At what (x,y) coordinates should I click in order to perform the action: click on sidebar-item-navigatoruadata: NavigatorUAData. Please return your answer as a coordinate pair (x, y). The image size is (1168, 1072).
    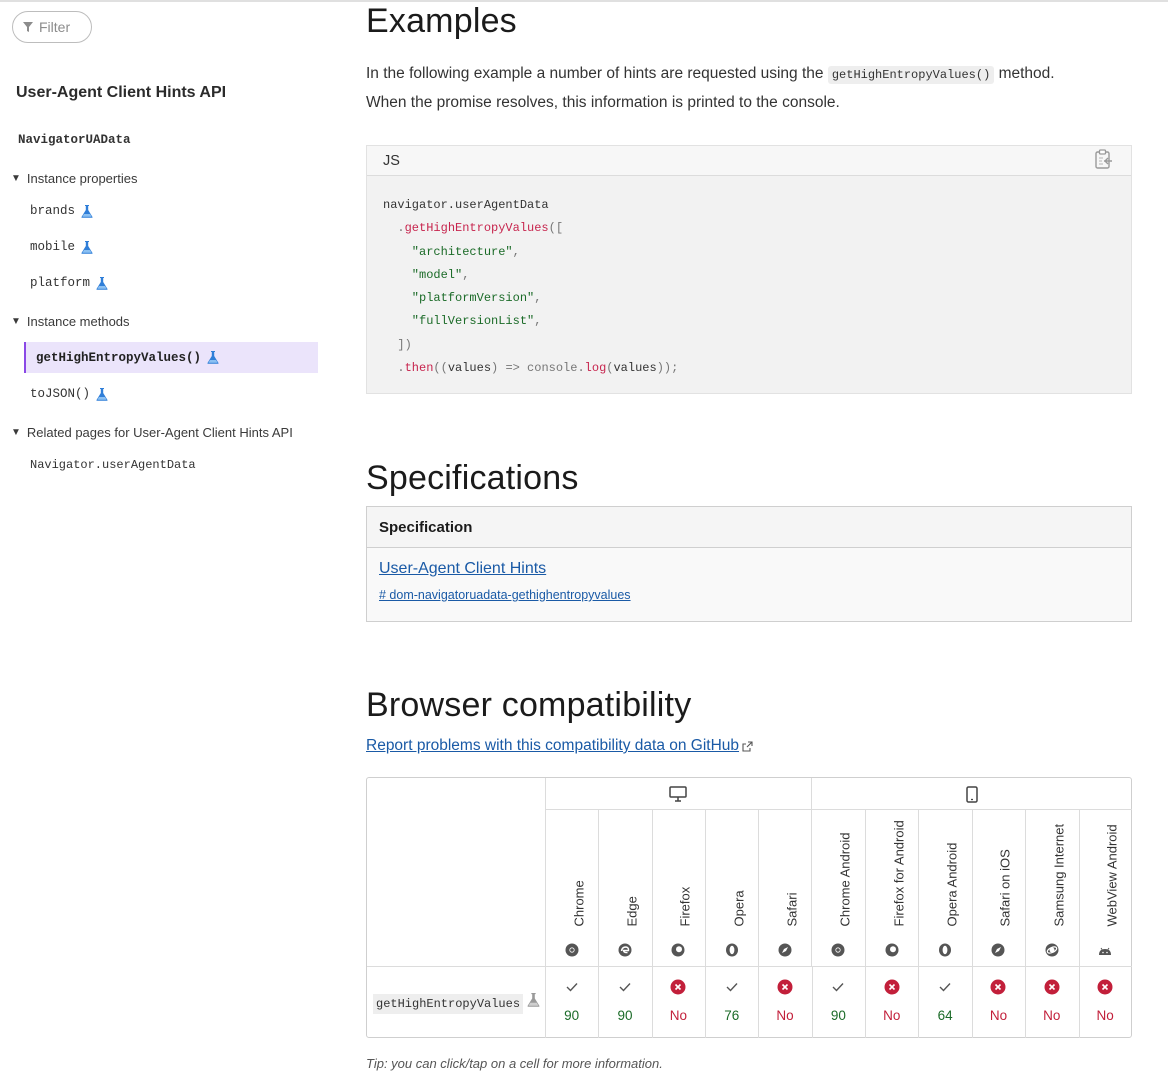
    Looking at the image, I should click on (74, 140).